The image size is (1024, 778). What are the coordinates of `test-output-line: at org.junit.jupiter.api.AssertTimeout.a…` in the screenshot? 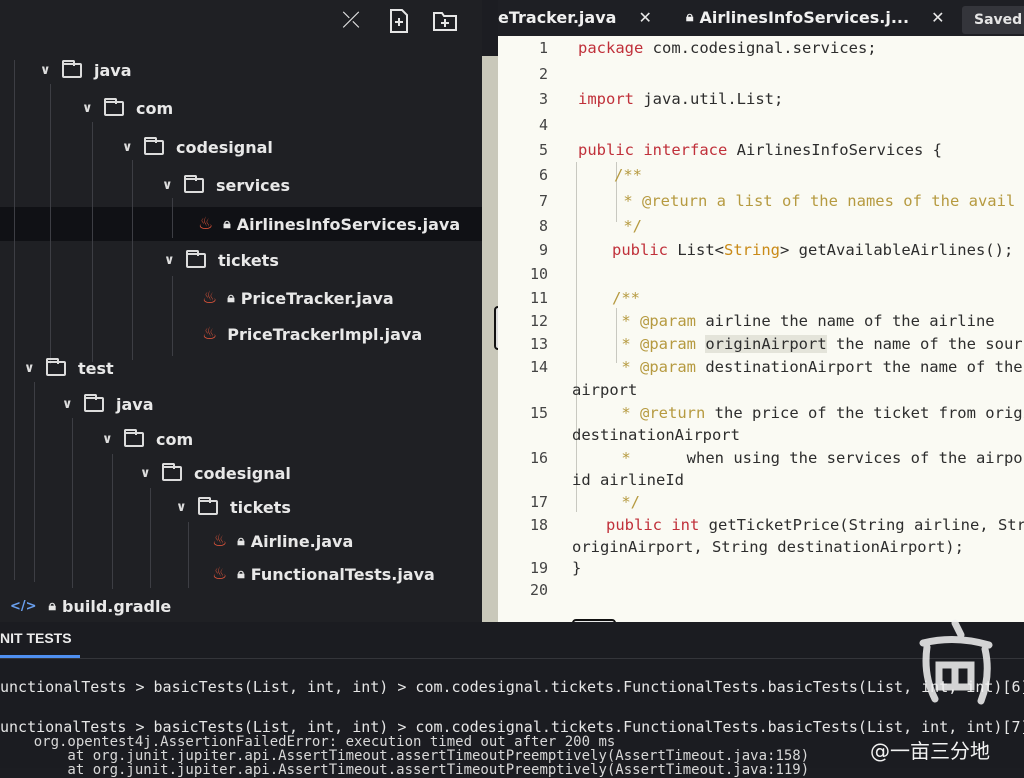 It's located at (405, 770).